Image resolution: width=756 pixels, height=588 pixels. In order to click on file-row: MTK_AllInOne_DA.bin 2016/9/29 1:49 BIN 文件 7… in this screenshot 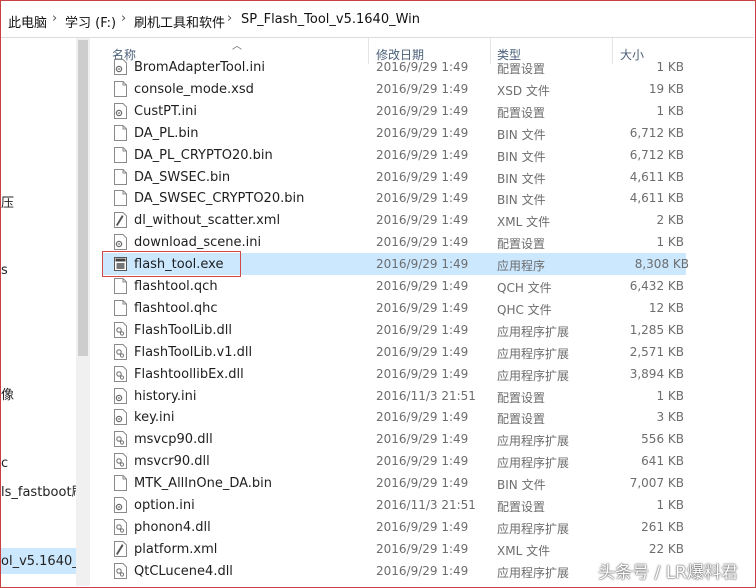, I will do `click(392, 483)`.